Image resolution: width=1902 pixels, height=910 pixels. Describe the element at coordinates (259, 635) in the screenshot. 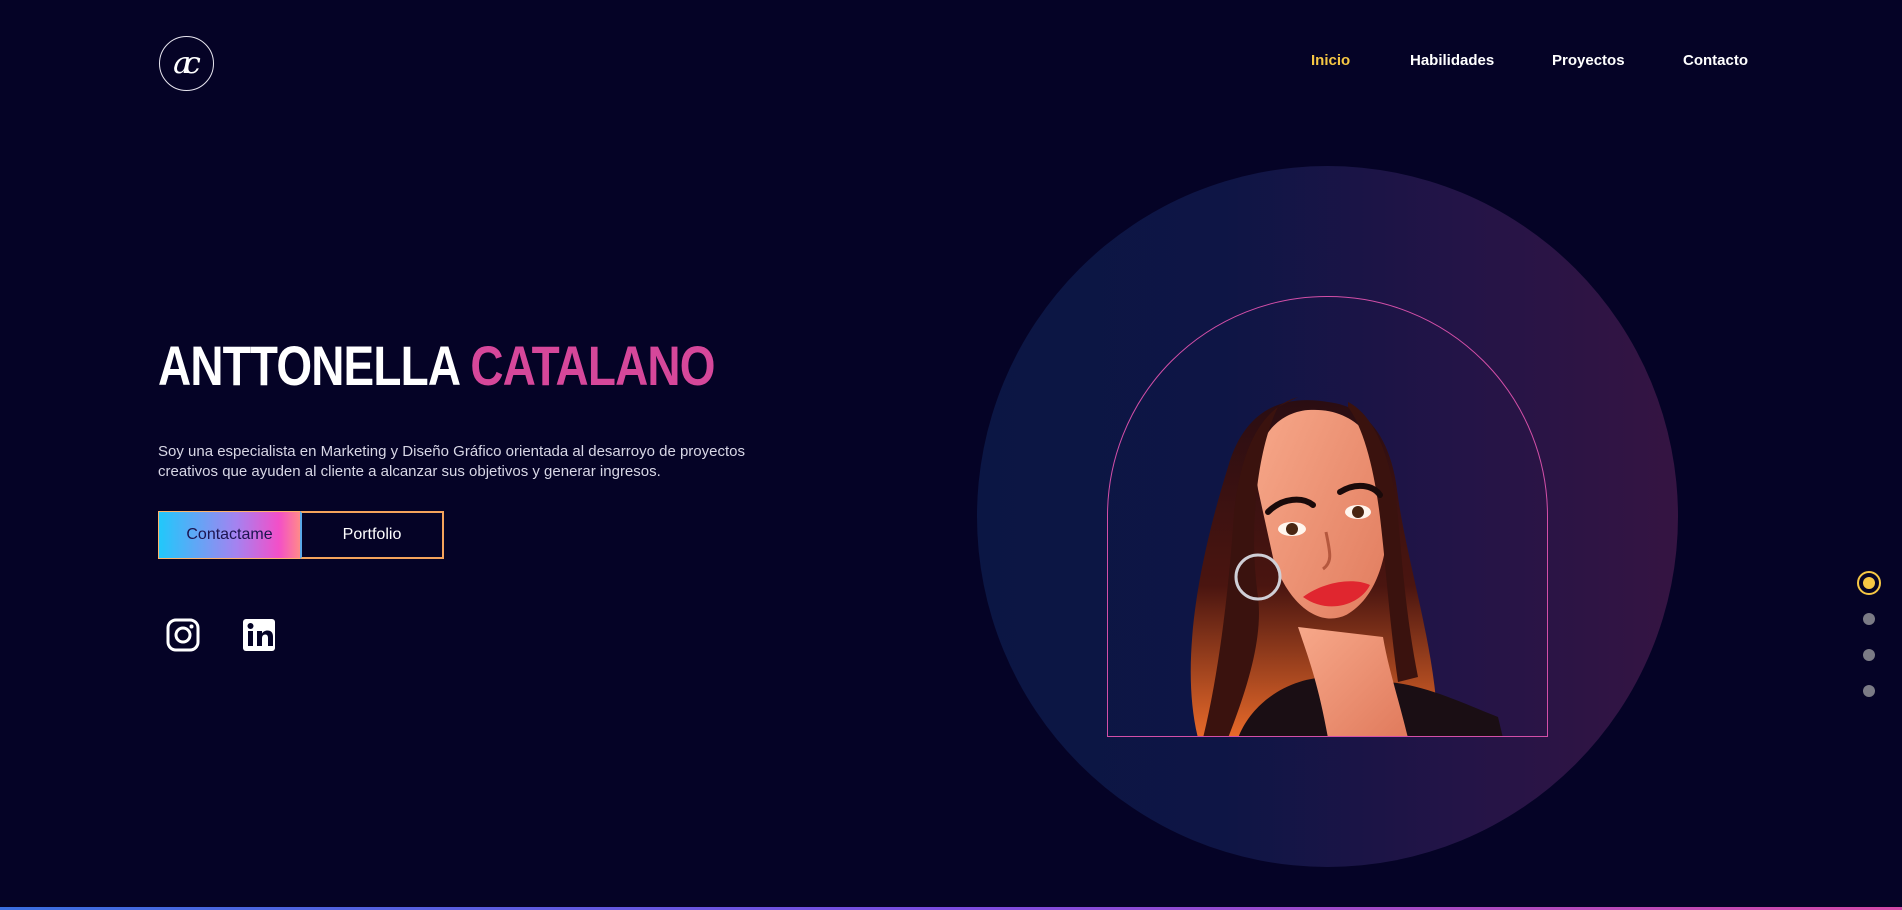

I see `linkedin-icon` at that location.